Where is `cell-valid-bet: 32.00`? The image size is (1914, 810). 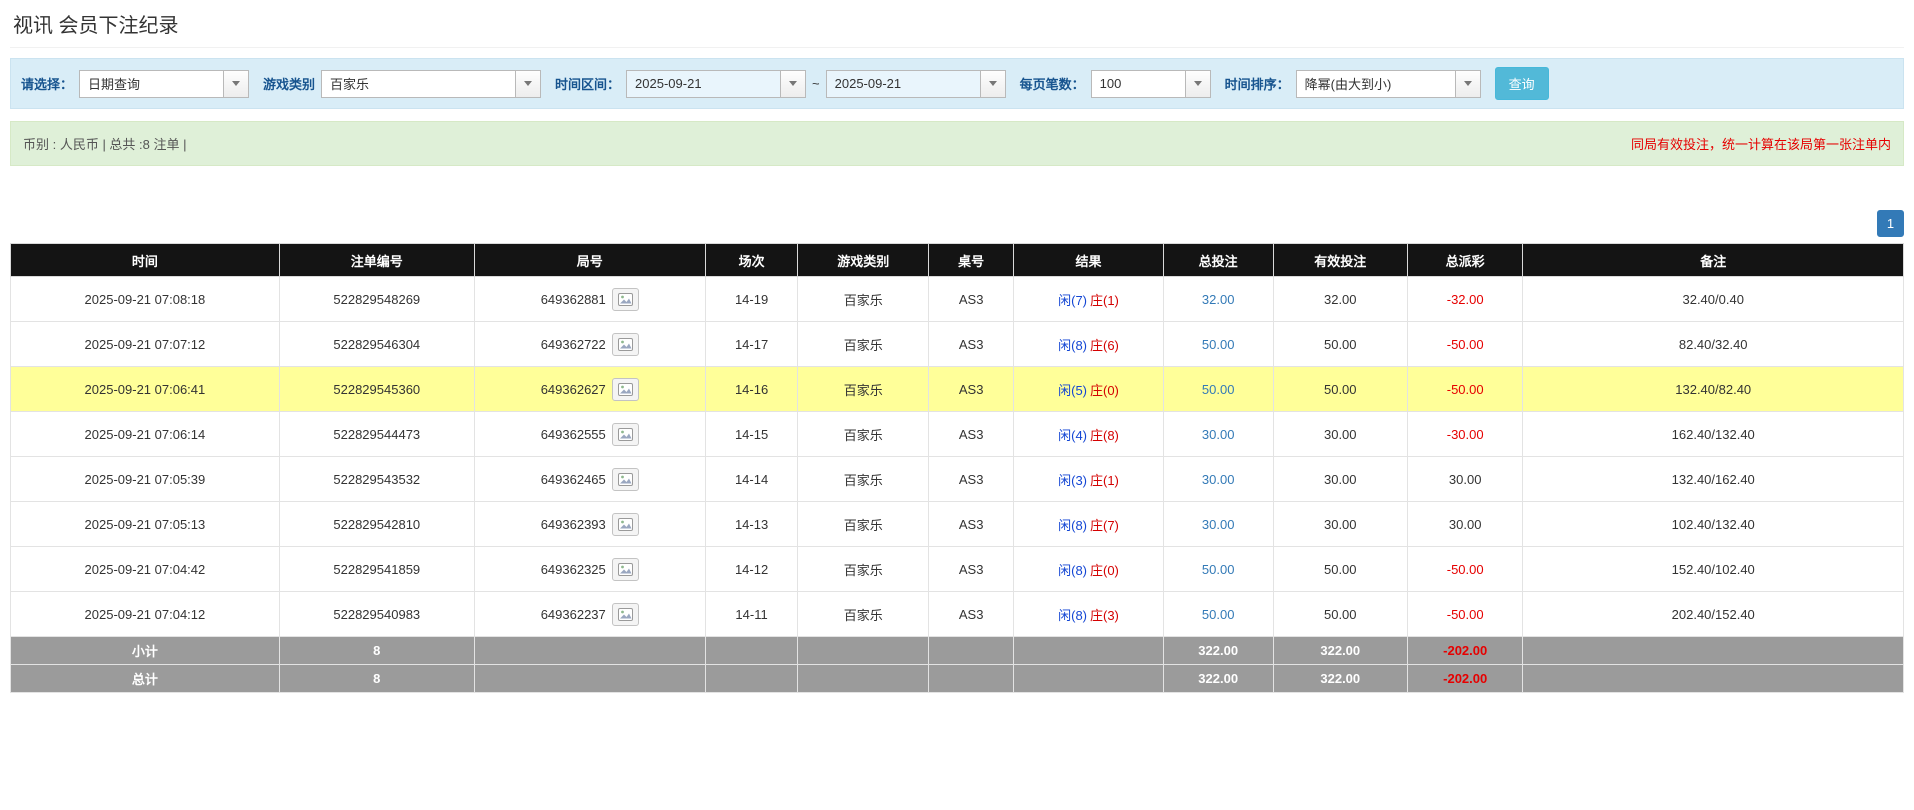
cell-valid-bet: 32.00 is located at coordinates (1340, 299).